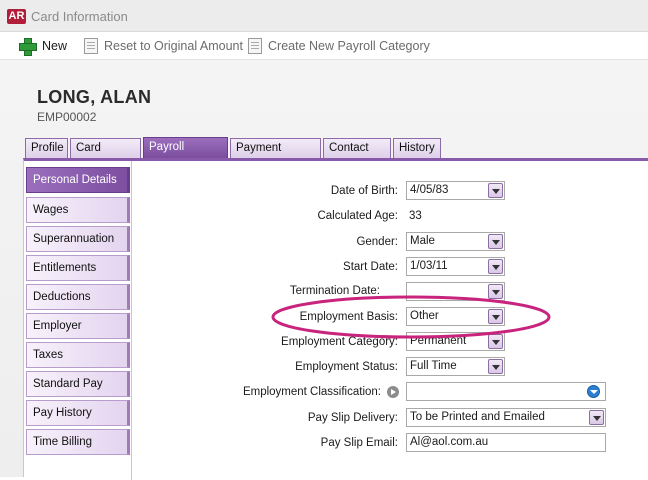 Image resolution: width=648 pixels, height=480 pixels. What do you see at coordinates (67, 117) in the screenshot?
I see `employee-id: EMP00002` at bounding box center [67, 117].